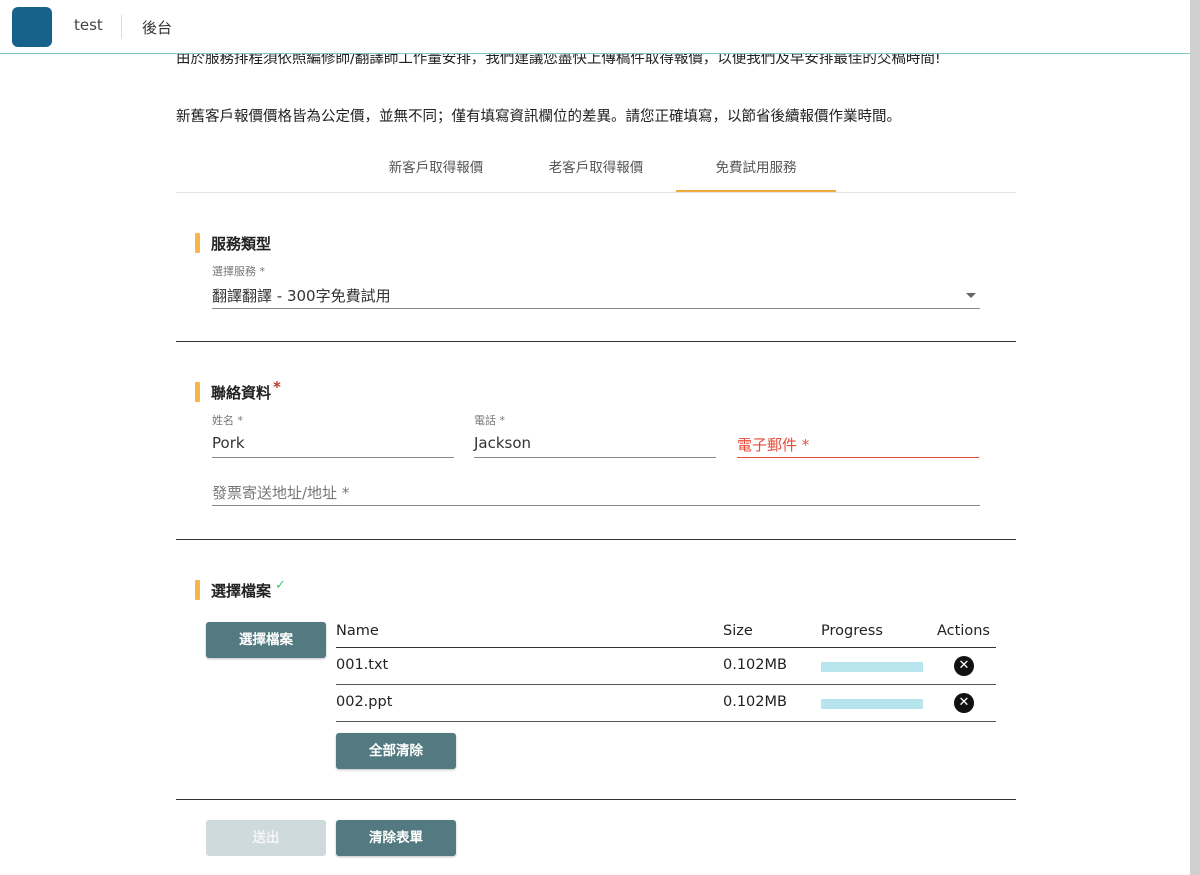 This screenshot has height=875, width=1200. Describe the element at coordinates (963, 631) in the screenshot. I see `column-header-actions: Actions` at that location.